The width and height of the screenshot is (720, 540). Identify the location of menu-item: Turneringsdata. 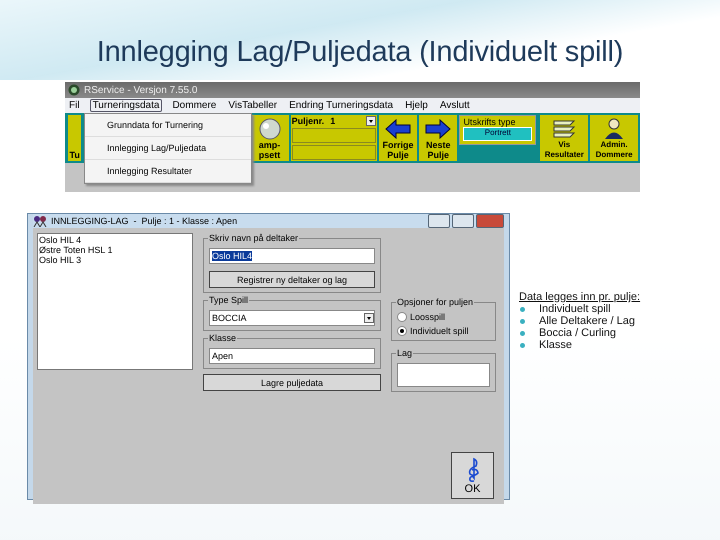
(126, 105).